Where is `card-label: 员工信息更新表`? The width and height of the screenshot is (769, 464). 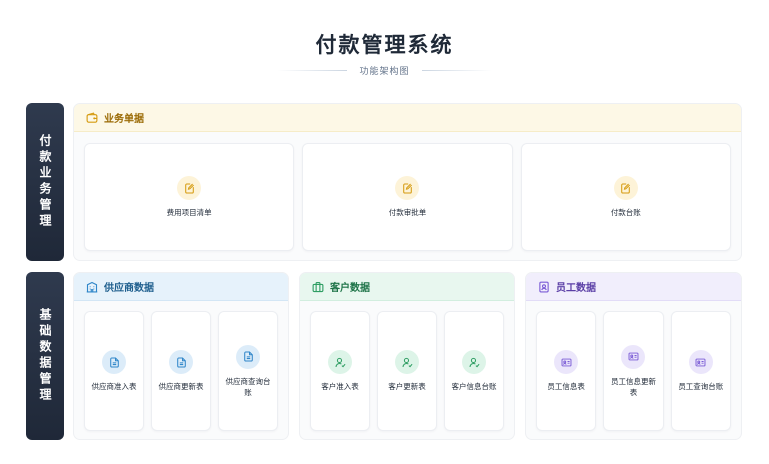
card-label: 员工信息更新表 is located at coordinates (633, 386).